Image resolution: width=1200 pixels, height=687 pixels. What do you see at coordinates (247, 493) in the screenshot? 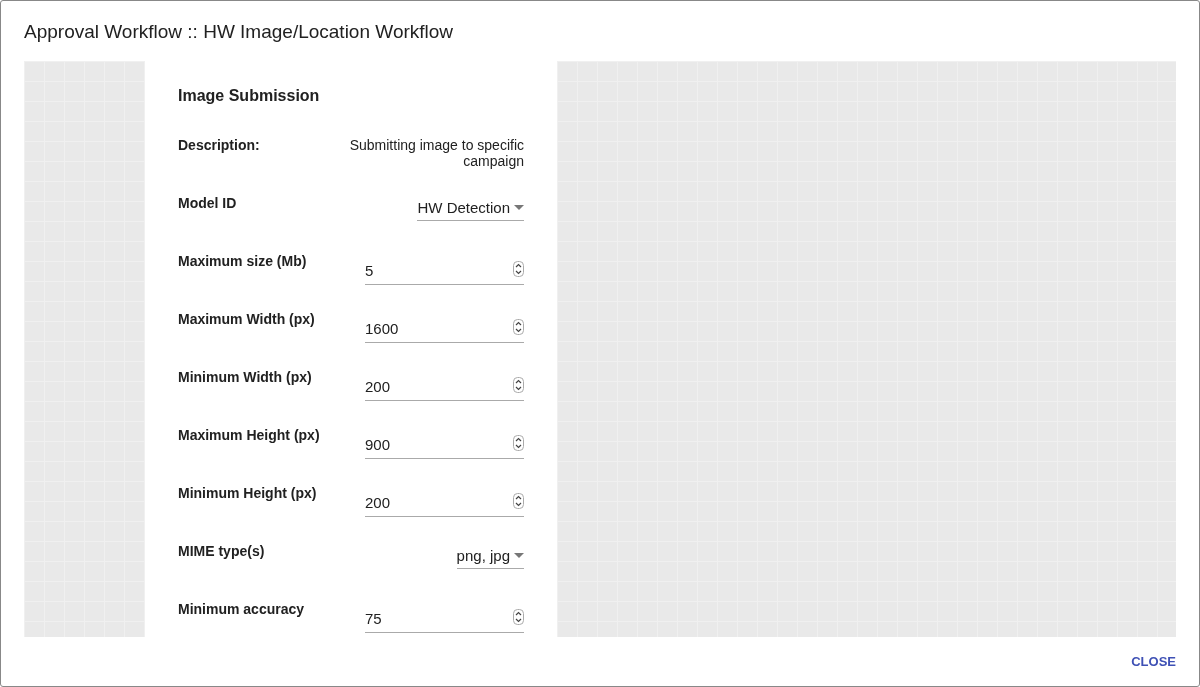
I see `field-label: Minimum Height (px)` at bounding box center [247, 493].